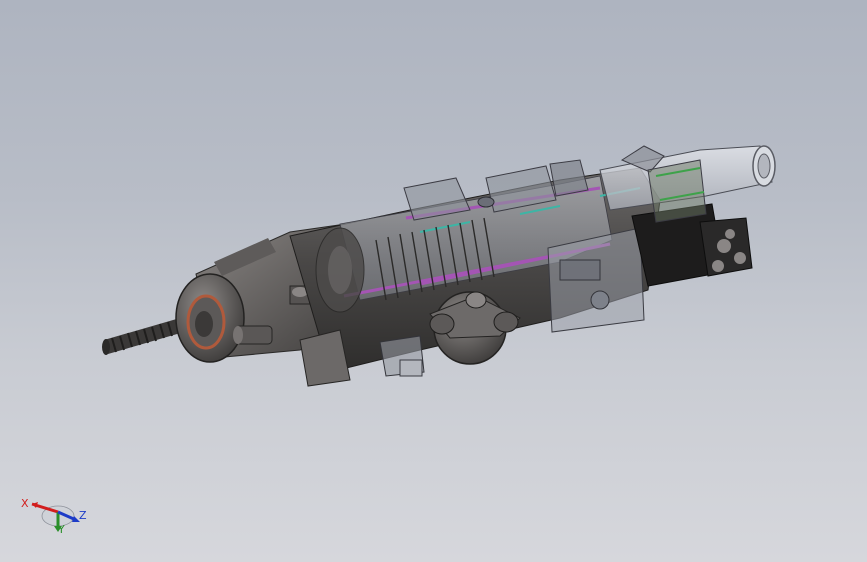  What do you see at coordinates (25, 503) in the screenshot?
I see `x-axis-label: X` at bounding box center [25, 503].